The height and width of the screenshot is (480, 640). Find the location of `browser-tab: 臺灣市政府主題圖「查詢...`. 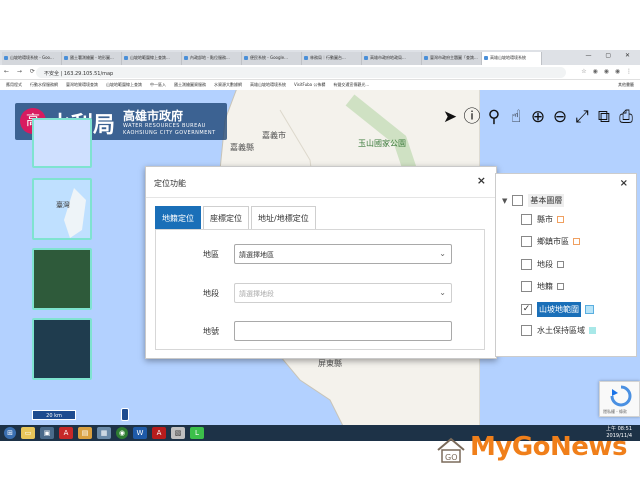

browser-tab: 臺灣市政府主題圖「查詢... is located at coordinates (452, 58).